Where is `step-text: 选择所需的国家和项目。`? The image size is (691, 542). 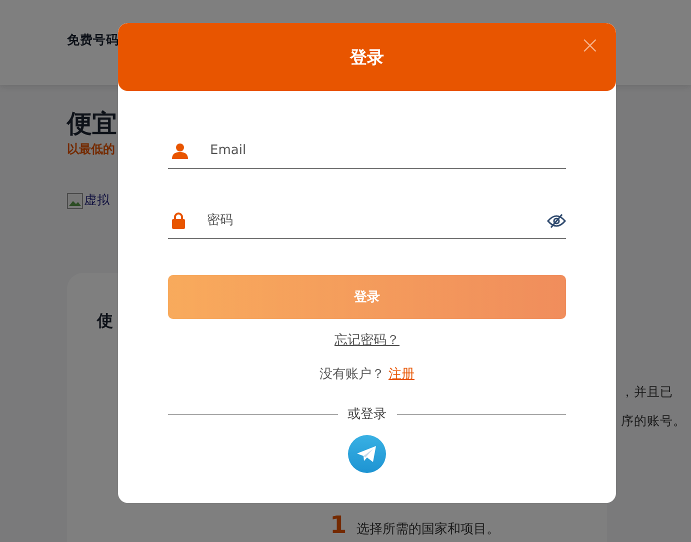 step-text: 选择所需的国家和项目。 is located at coordinates (428, 530).